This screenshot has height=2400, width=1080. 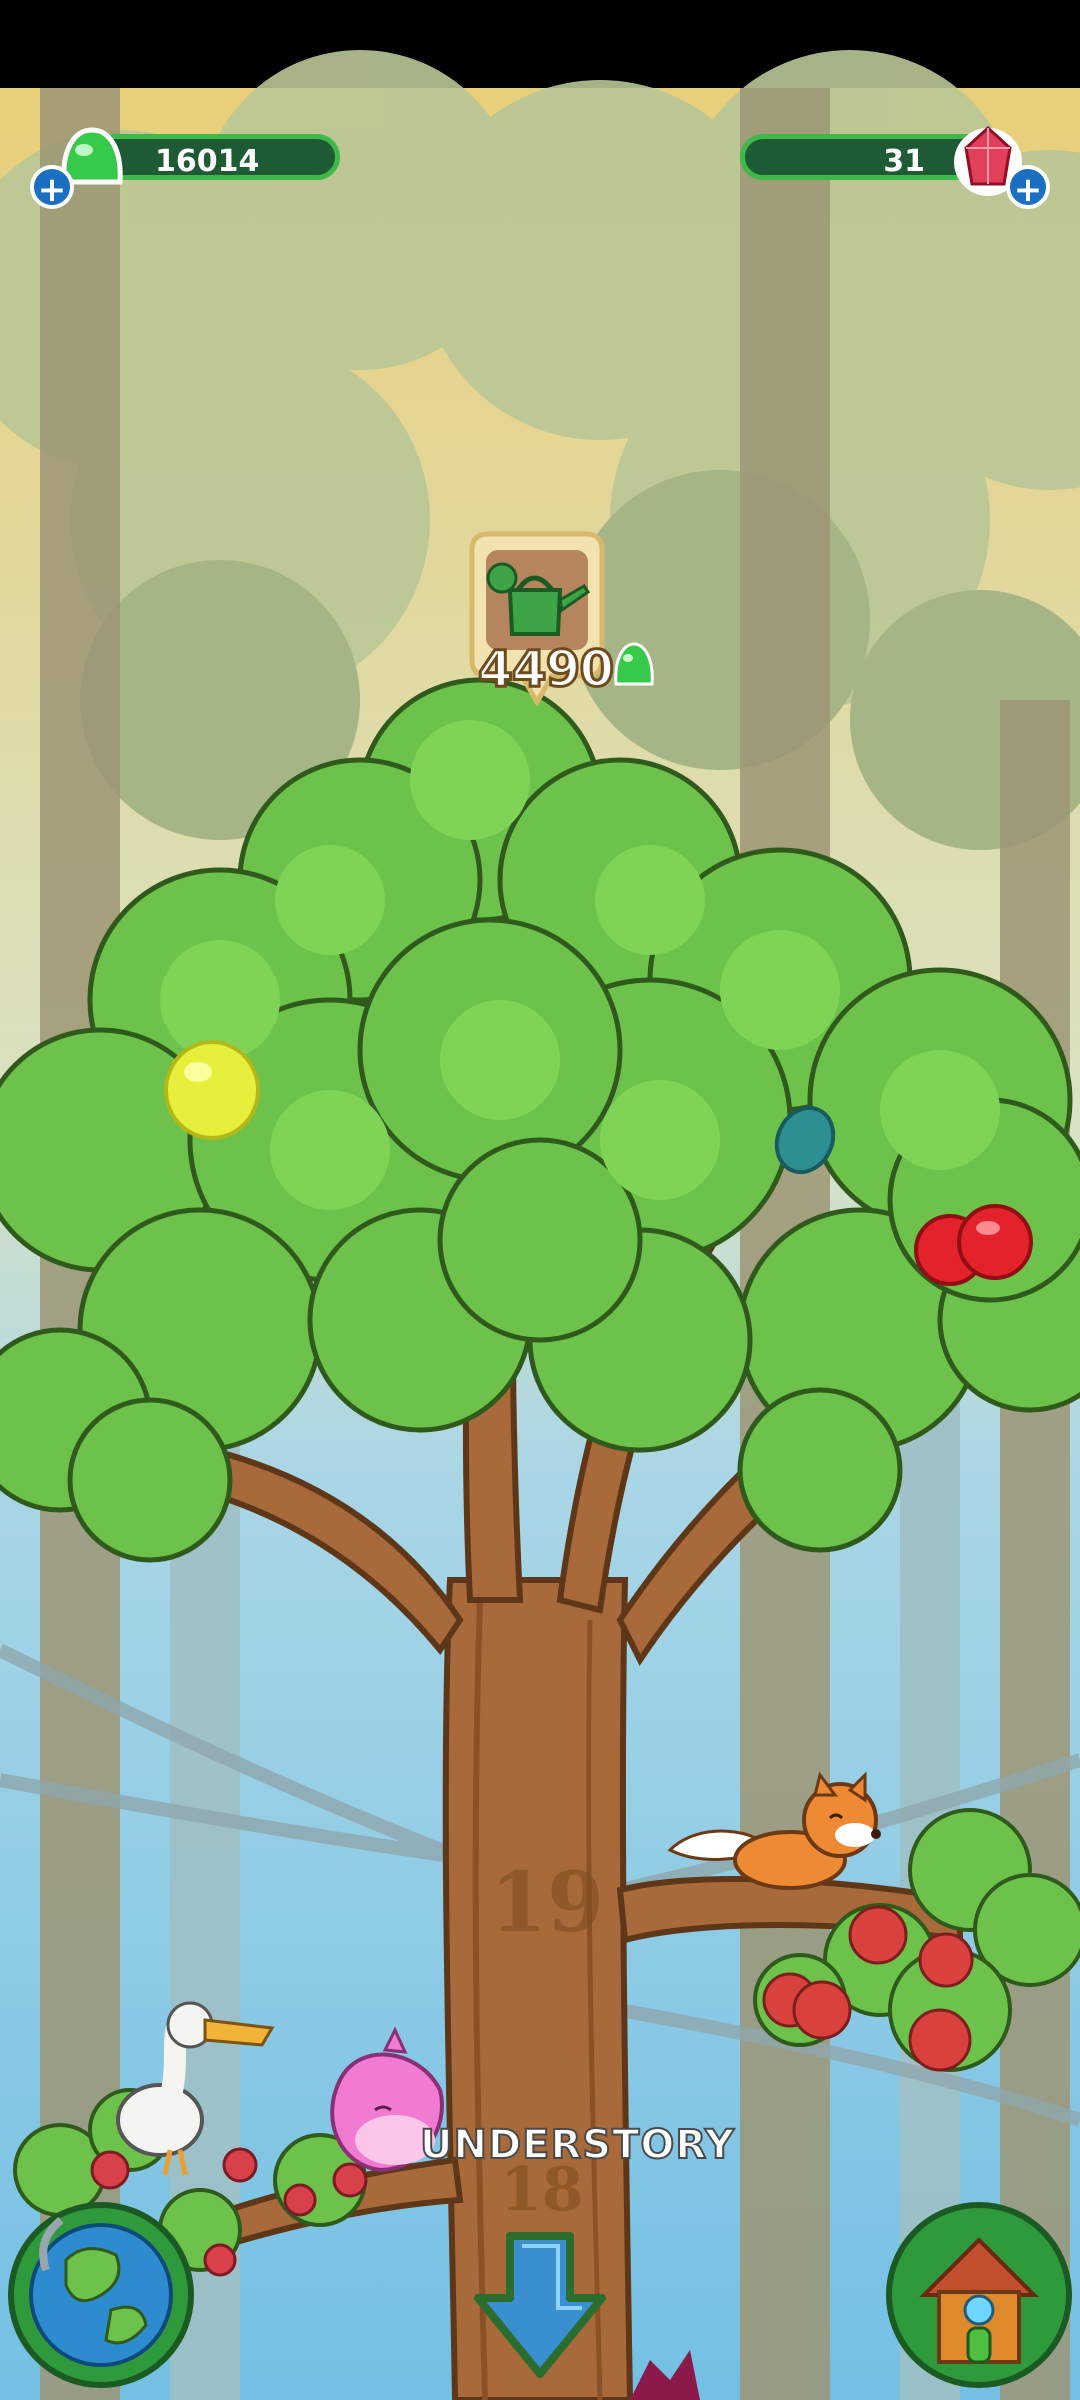 I want to click on add-gem-button: +, so click(x=1028, y=187).